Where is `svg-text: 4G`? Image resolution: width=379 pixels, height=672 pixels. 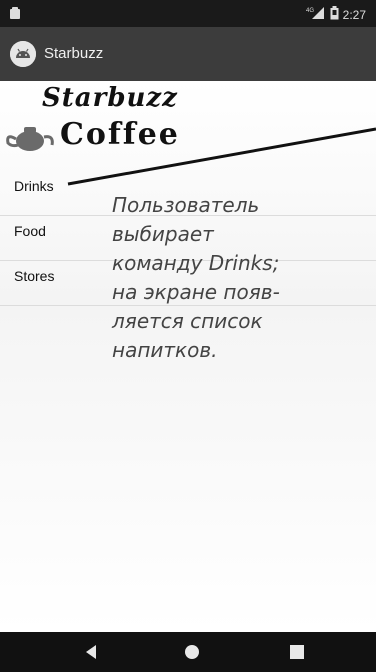 svg-text: 4G is located at coordinates (310, 11).